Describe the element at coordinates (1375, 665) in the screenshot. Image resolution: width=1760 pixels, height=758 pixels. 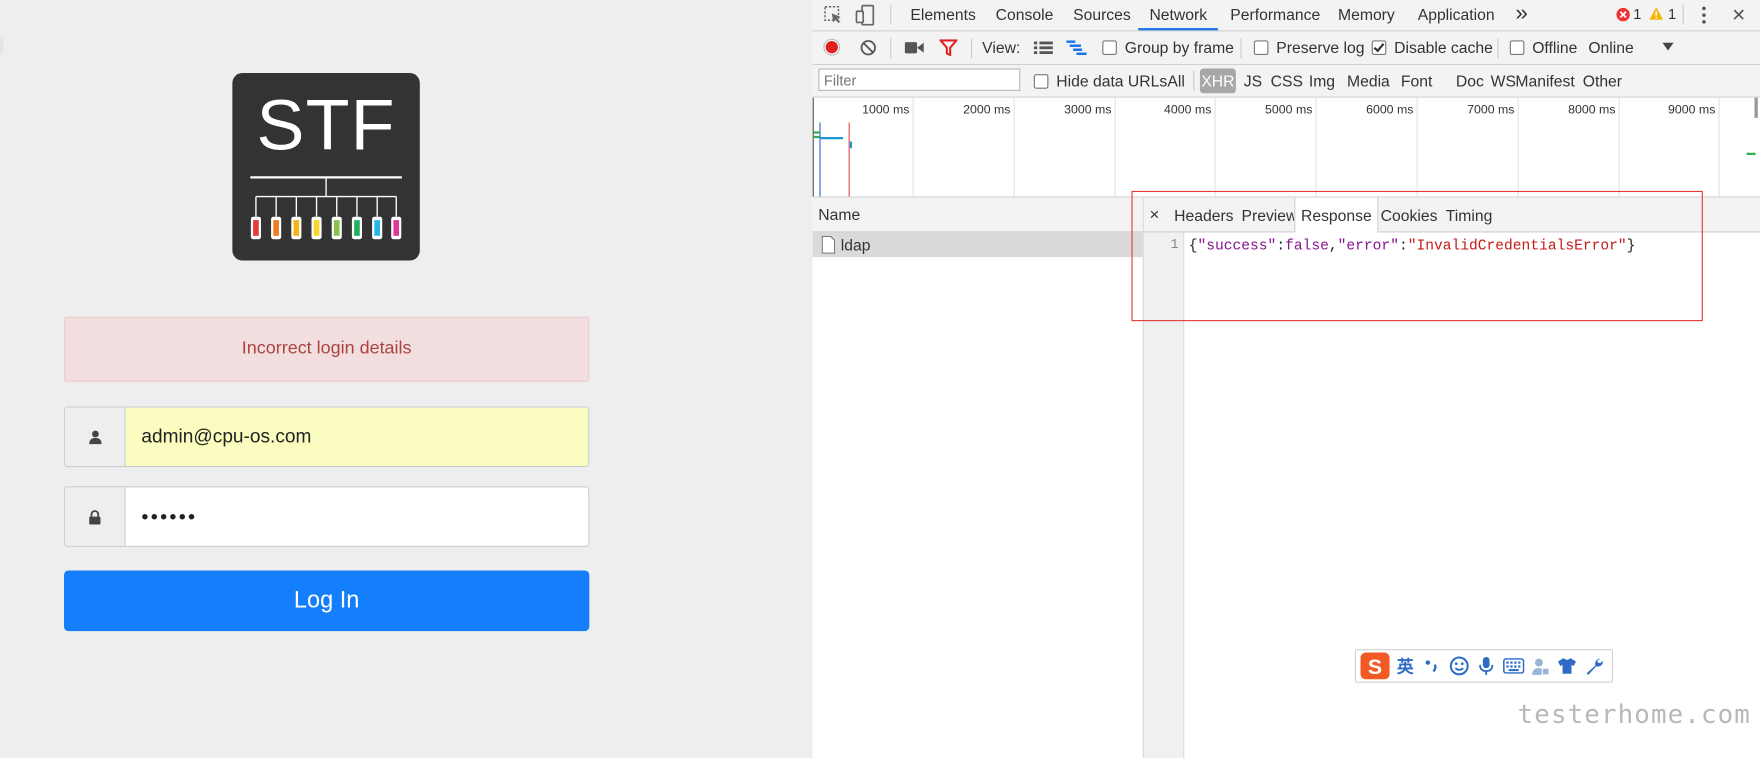
I see `sogou-logo-icon: S` at that location.